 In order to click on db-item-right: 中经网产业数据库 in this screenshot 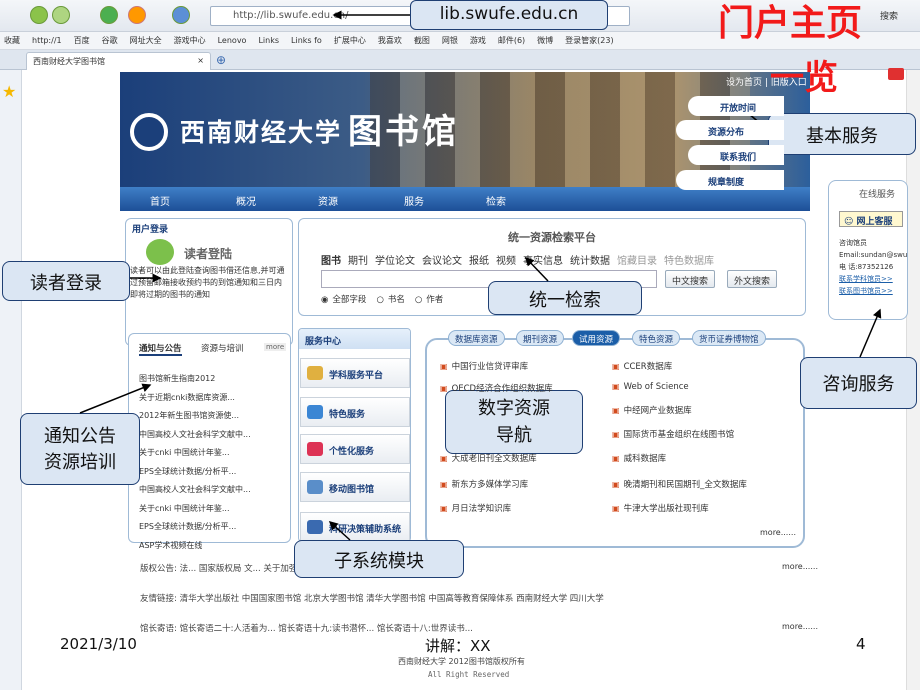, I will do `click(652, 410)`.